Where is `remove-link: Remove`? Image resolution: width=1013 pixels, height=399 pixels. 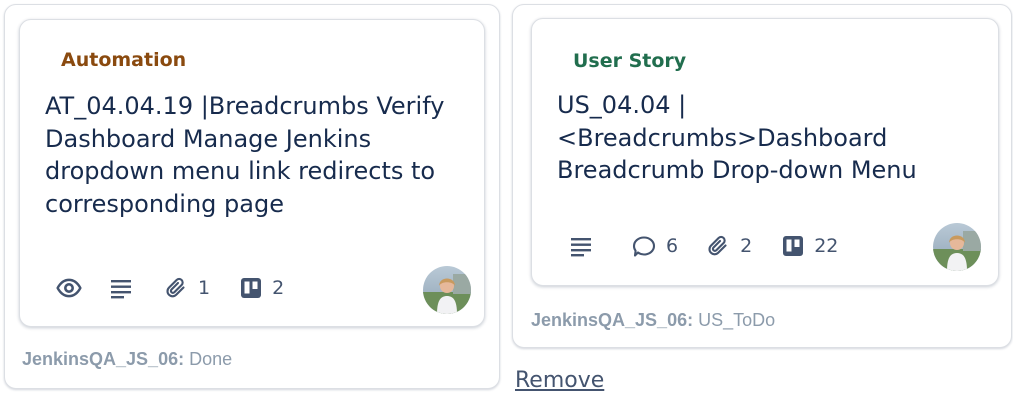 remove-link: Remove is located at coordinates (559, 380).